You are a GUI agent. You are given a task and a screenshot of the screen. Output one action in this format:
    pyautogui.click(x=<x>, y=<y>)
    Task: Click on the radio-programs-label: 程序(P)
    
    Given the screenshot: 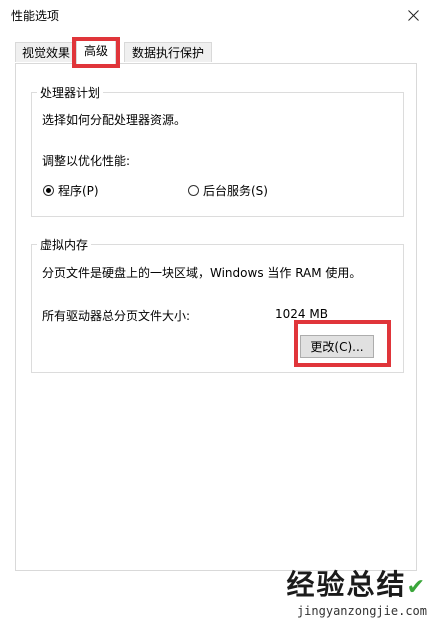 What is the action you would take?
    pyautogui.click(x=78, y=191)
    